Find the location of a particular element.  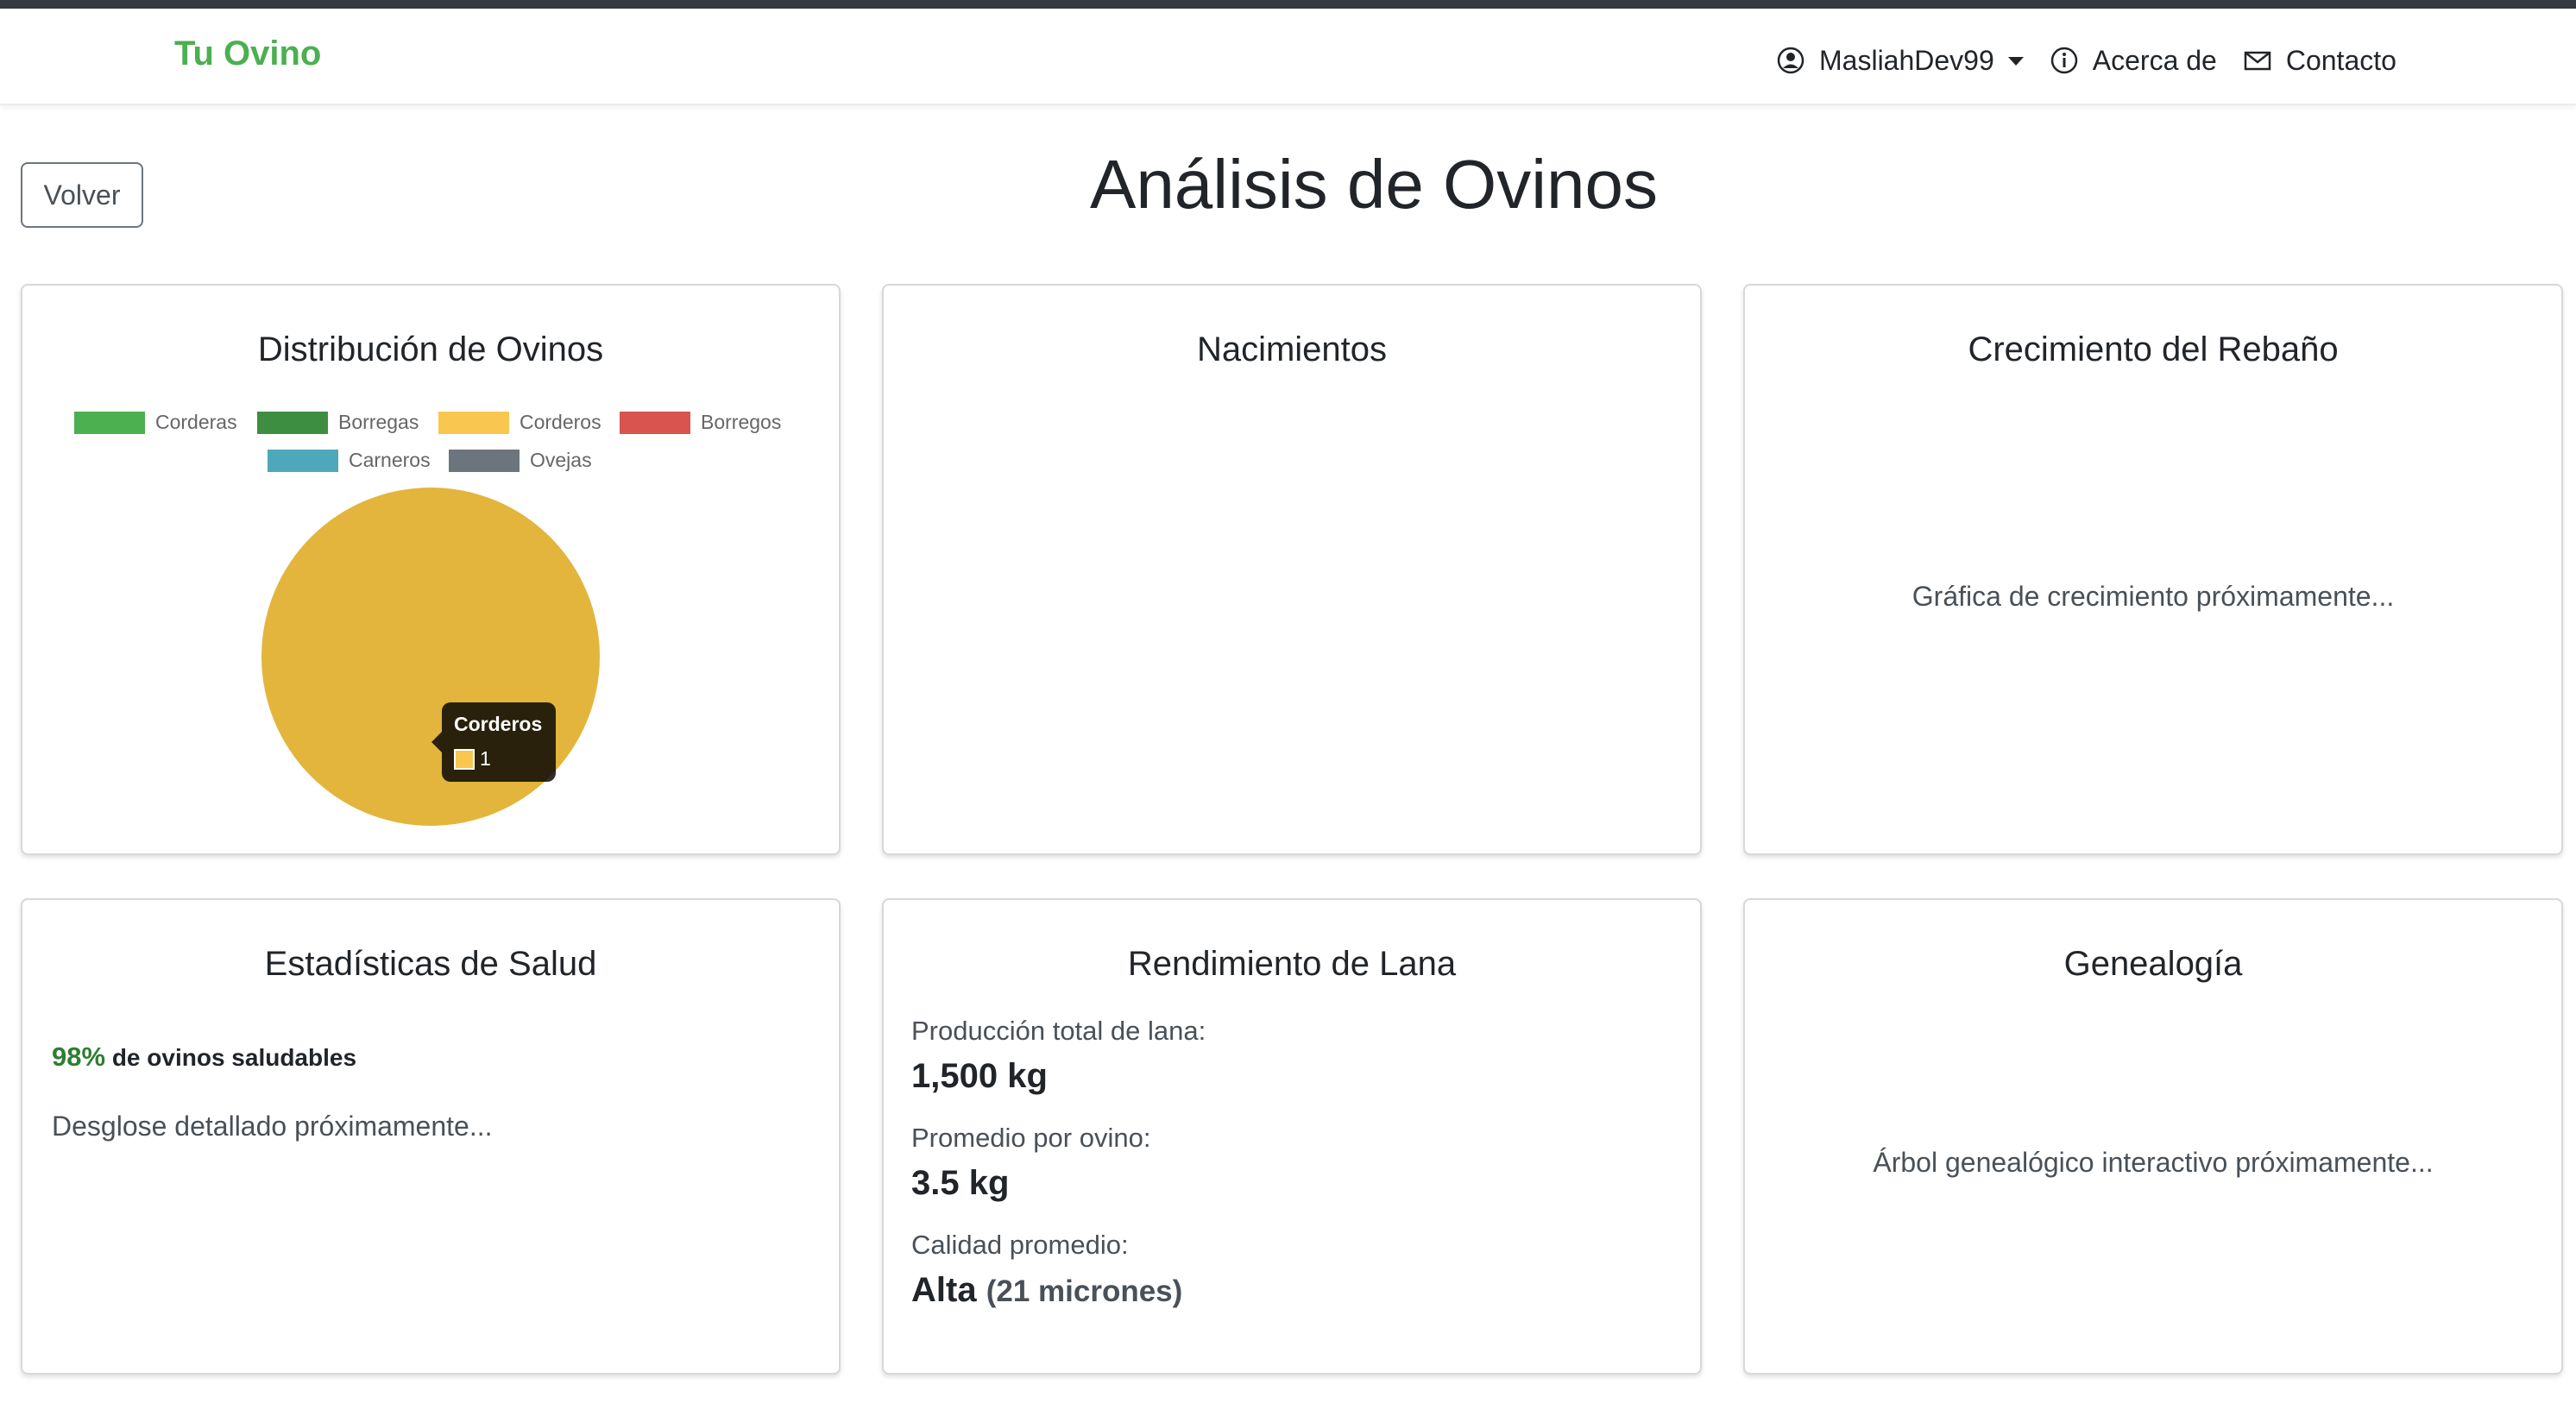

wool-total-label: Producción total de lana: is located at coordinates (1059, 1031).